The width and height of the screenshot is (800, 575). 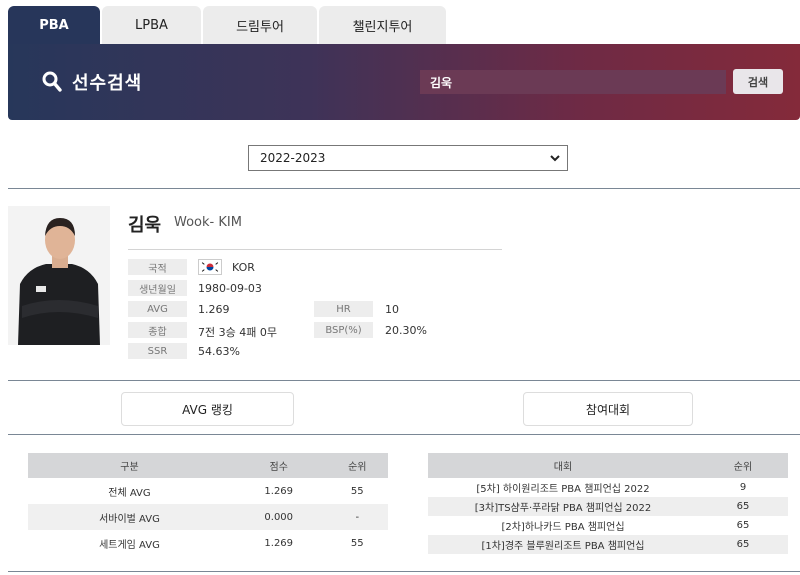 I want to click on player-photo, so click(x=59, y=275).